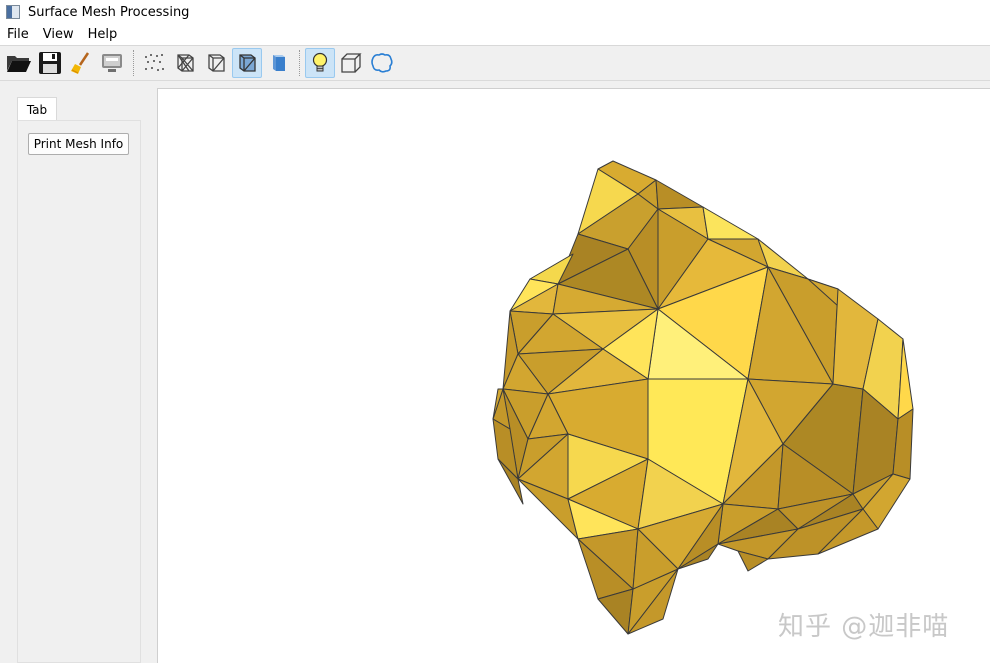  I want to click on side-panel: Tab Print Mesh Info, so click(78, 377).